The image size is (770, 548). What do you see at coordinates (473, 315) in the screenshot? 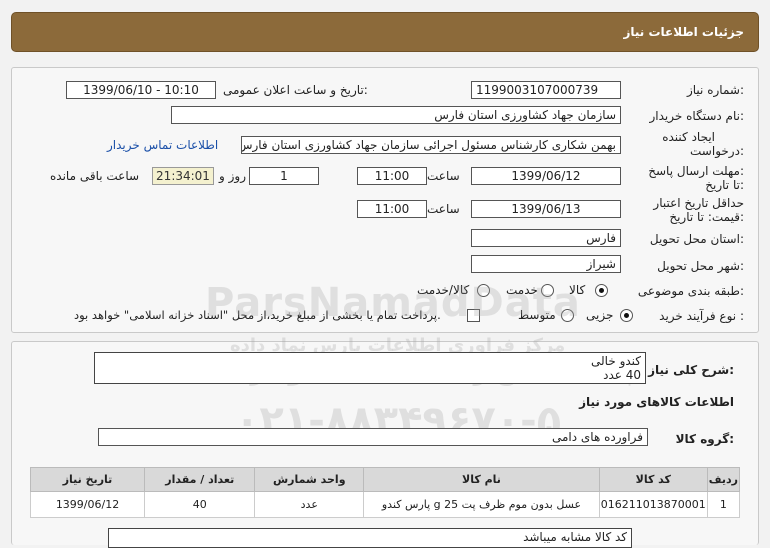
I see `treasury-payment-checkbox` at bounding box center [473, 315].